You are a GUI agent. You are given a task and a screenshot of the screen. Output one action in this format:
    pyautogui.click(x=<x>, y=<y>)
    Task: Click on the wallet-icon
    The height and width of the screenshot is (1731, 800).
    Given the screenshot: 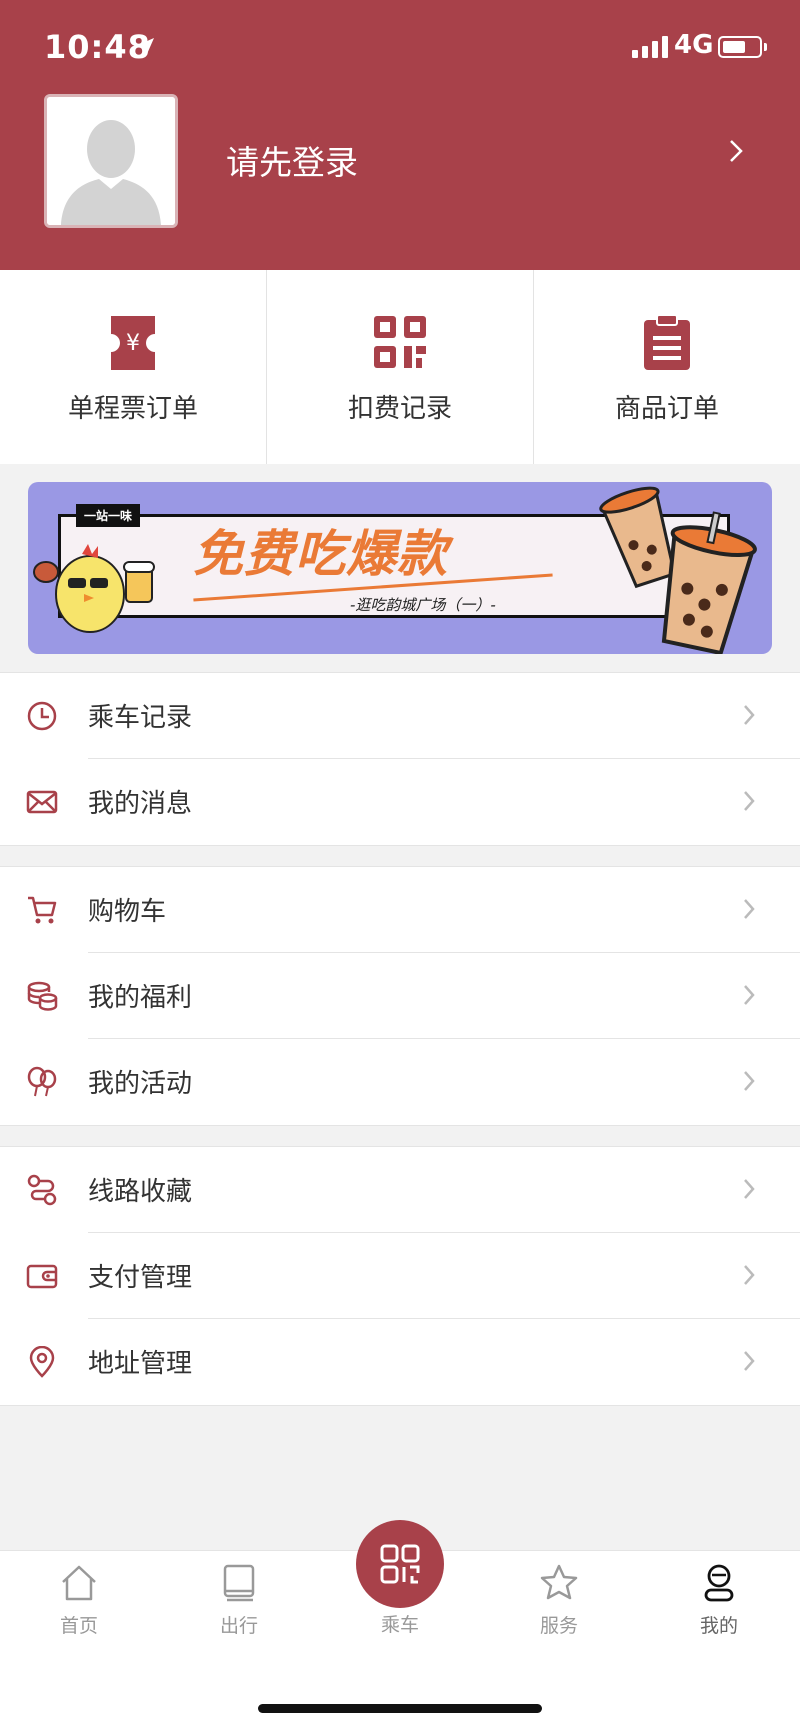 What is the action you would take?
    pyautogui.click(x=42, y=1276)
    